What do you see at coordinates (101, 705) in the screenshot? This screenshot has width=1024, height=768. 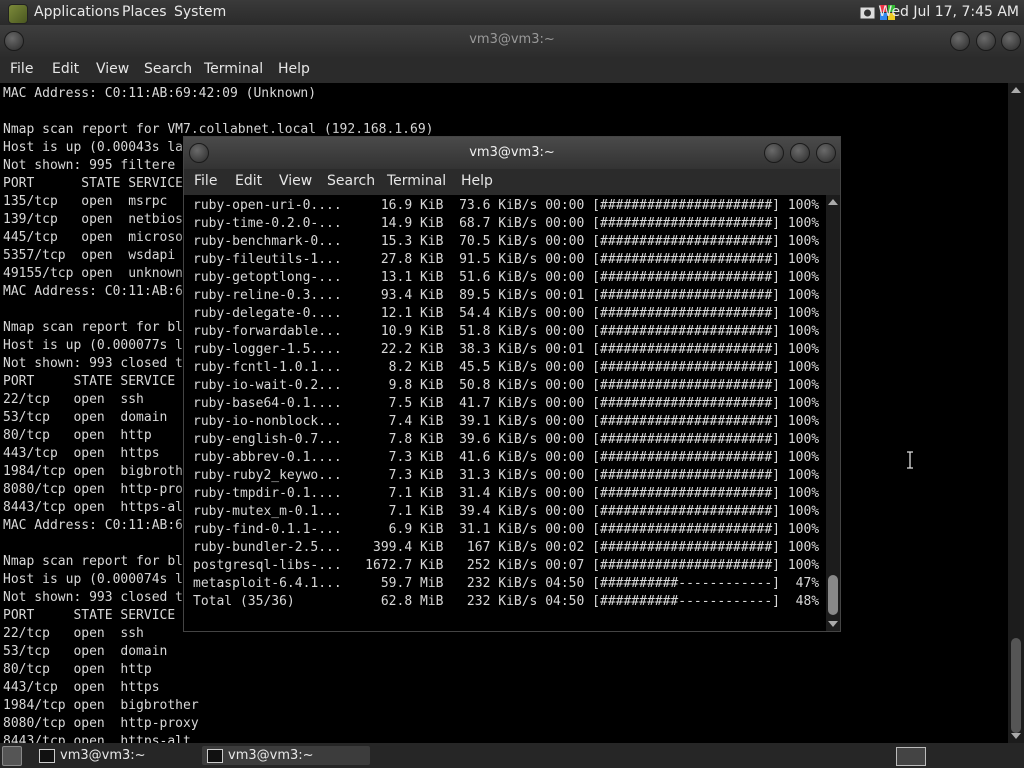 I see `terminal-line: 1984/tcp open bigbrother` at bounding box center [101, 705].